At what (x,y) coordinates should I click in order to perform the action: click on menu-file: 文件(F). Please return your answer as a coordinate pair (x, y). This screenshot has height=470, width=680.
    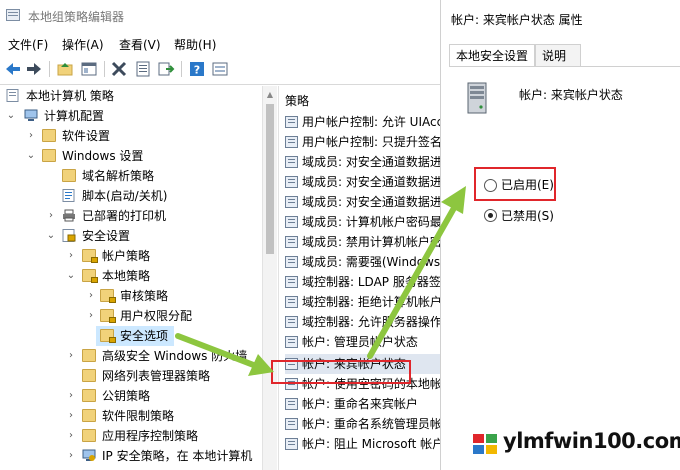
    Looking at the image, I should click on (28, 44).